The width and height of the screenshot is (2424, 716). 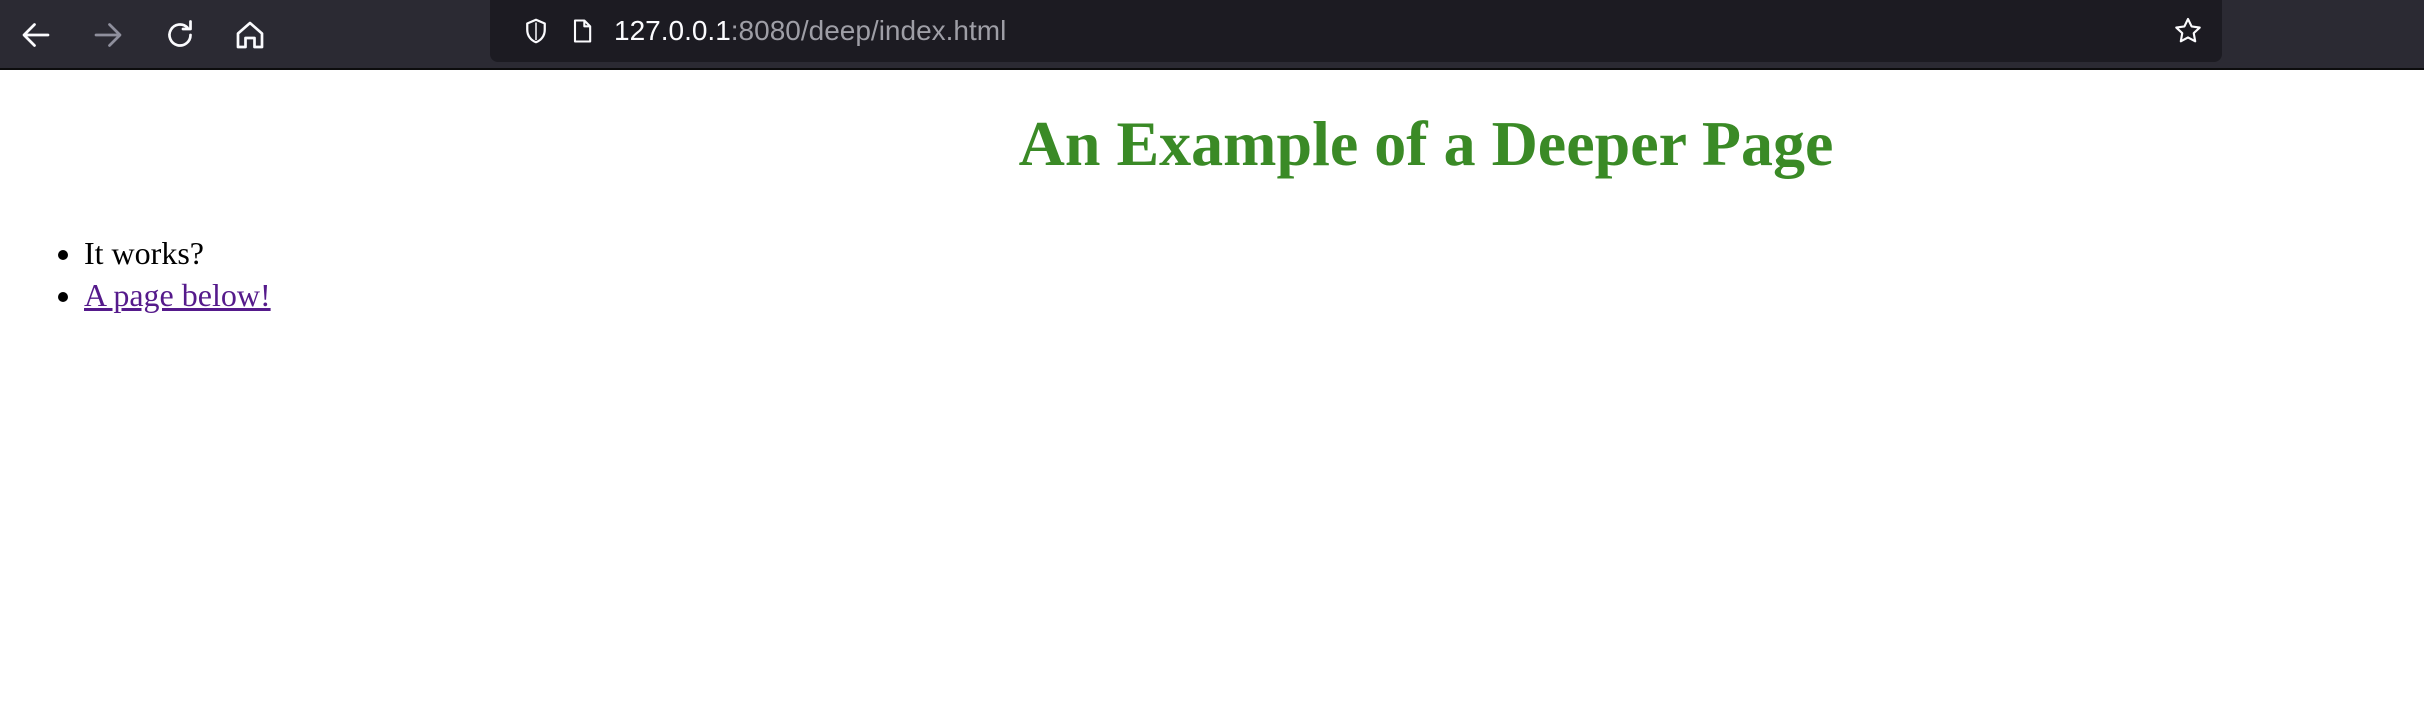 I want to click on list-item: A page below!, so click(x=177, y=295).